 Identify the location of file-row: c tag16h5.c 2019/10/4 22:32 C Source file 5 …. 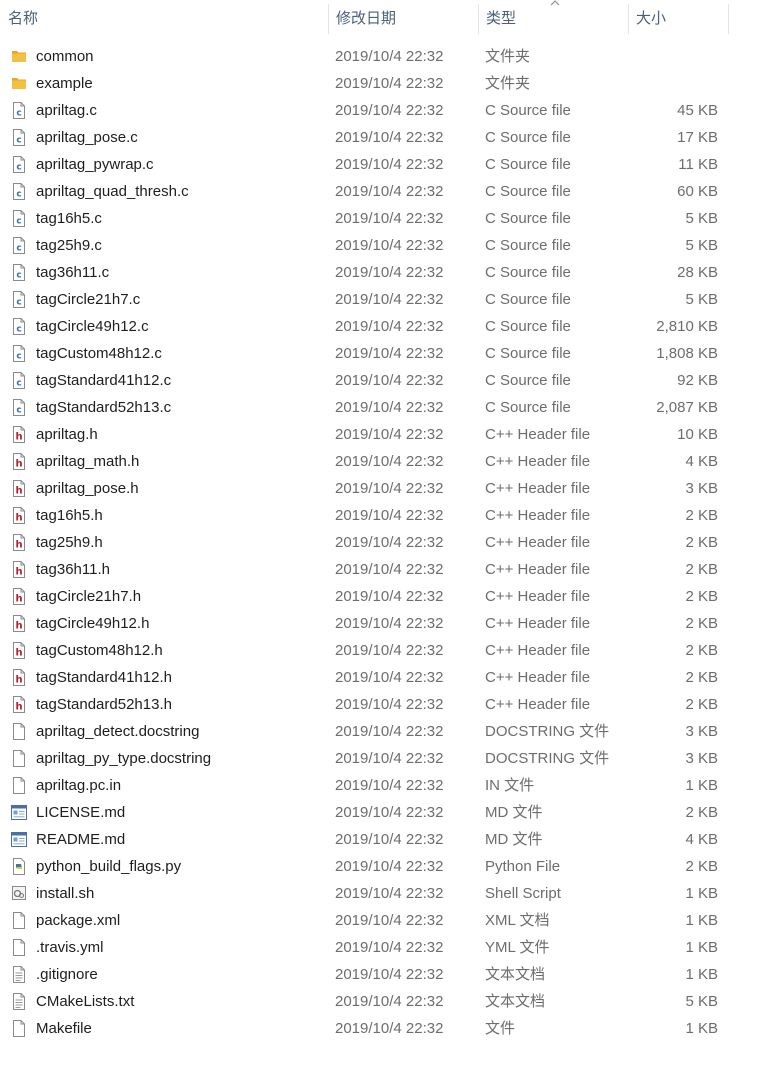
(391, 218).